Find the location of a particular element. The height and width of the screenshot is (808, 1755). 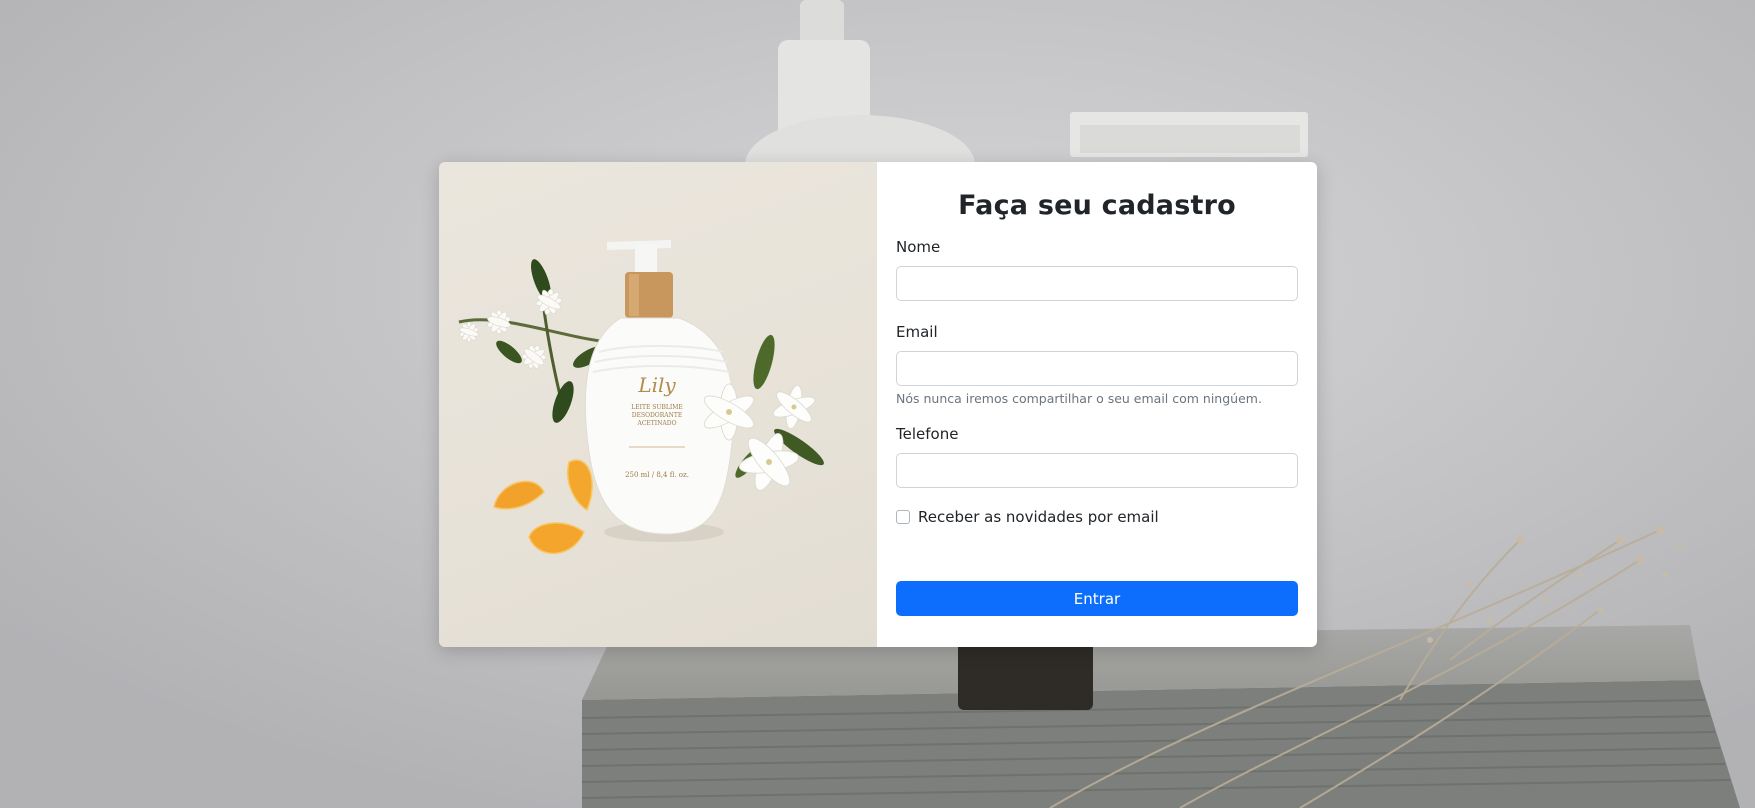

newsletter-label: Receber as novidades por email is located at coordinates (1038, 517).